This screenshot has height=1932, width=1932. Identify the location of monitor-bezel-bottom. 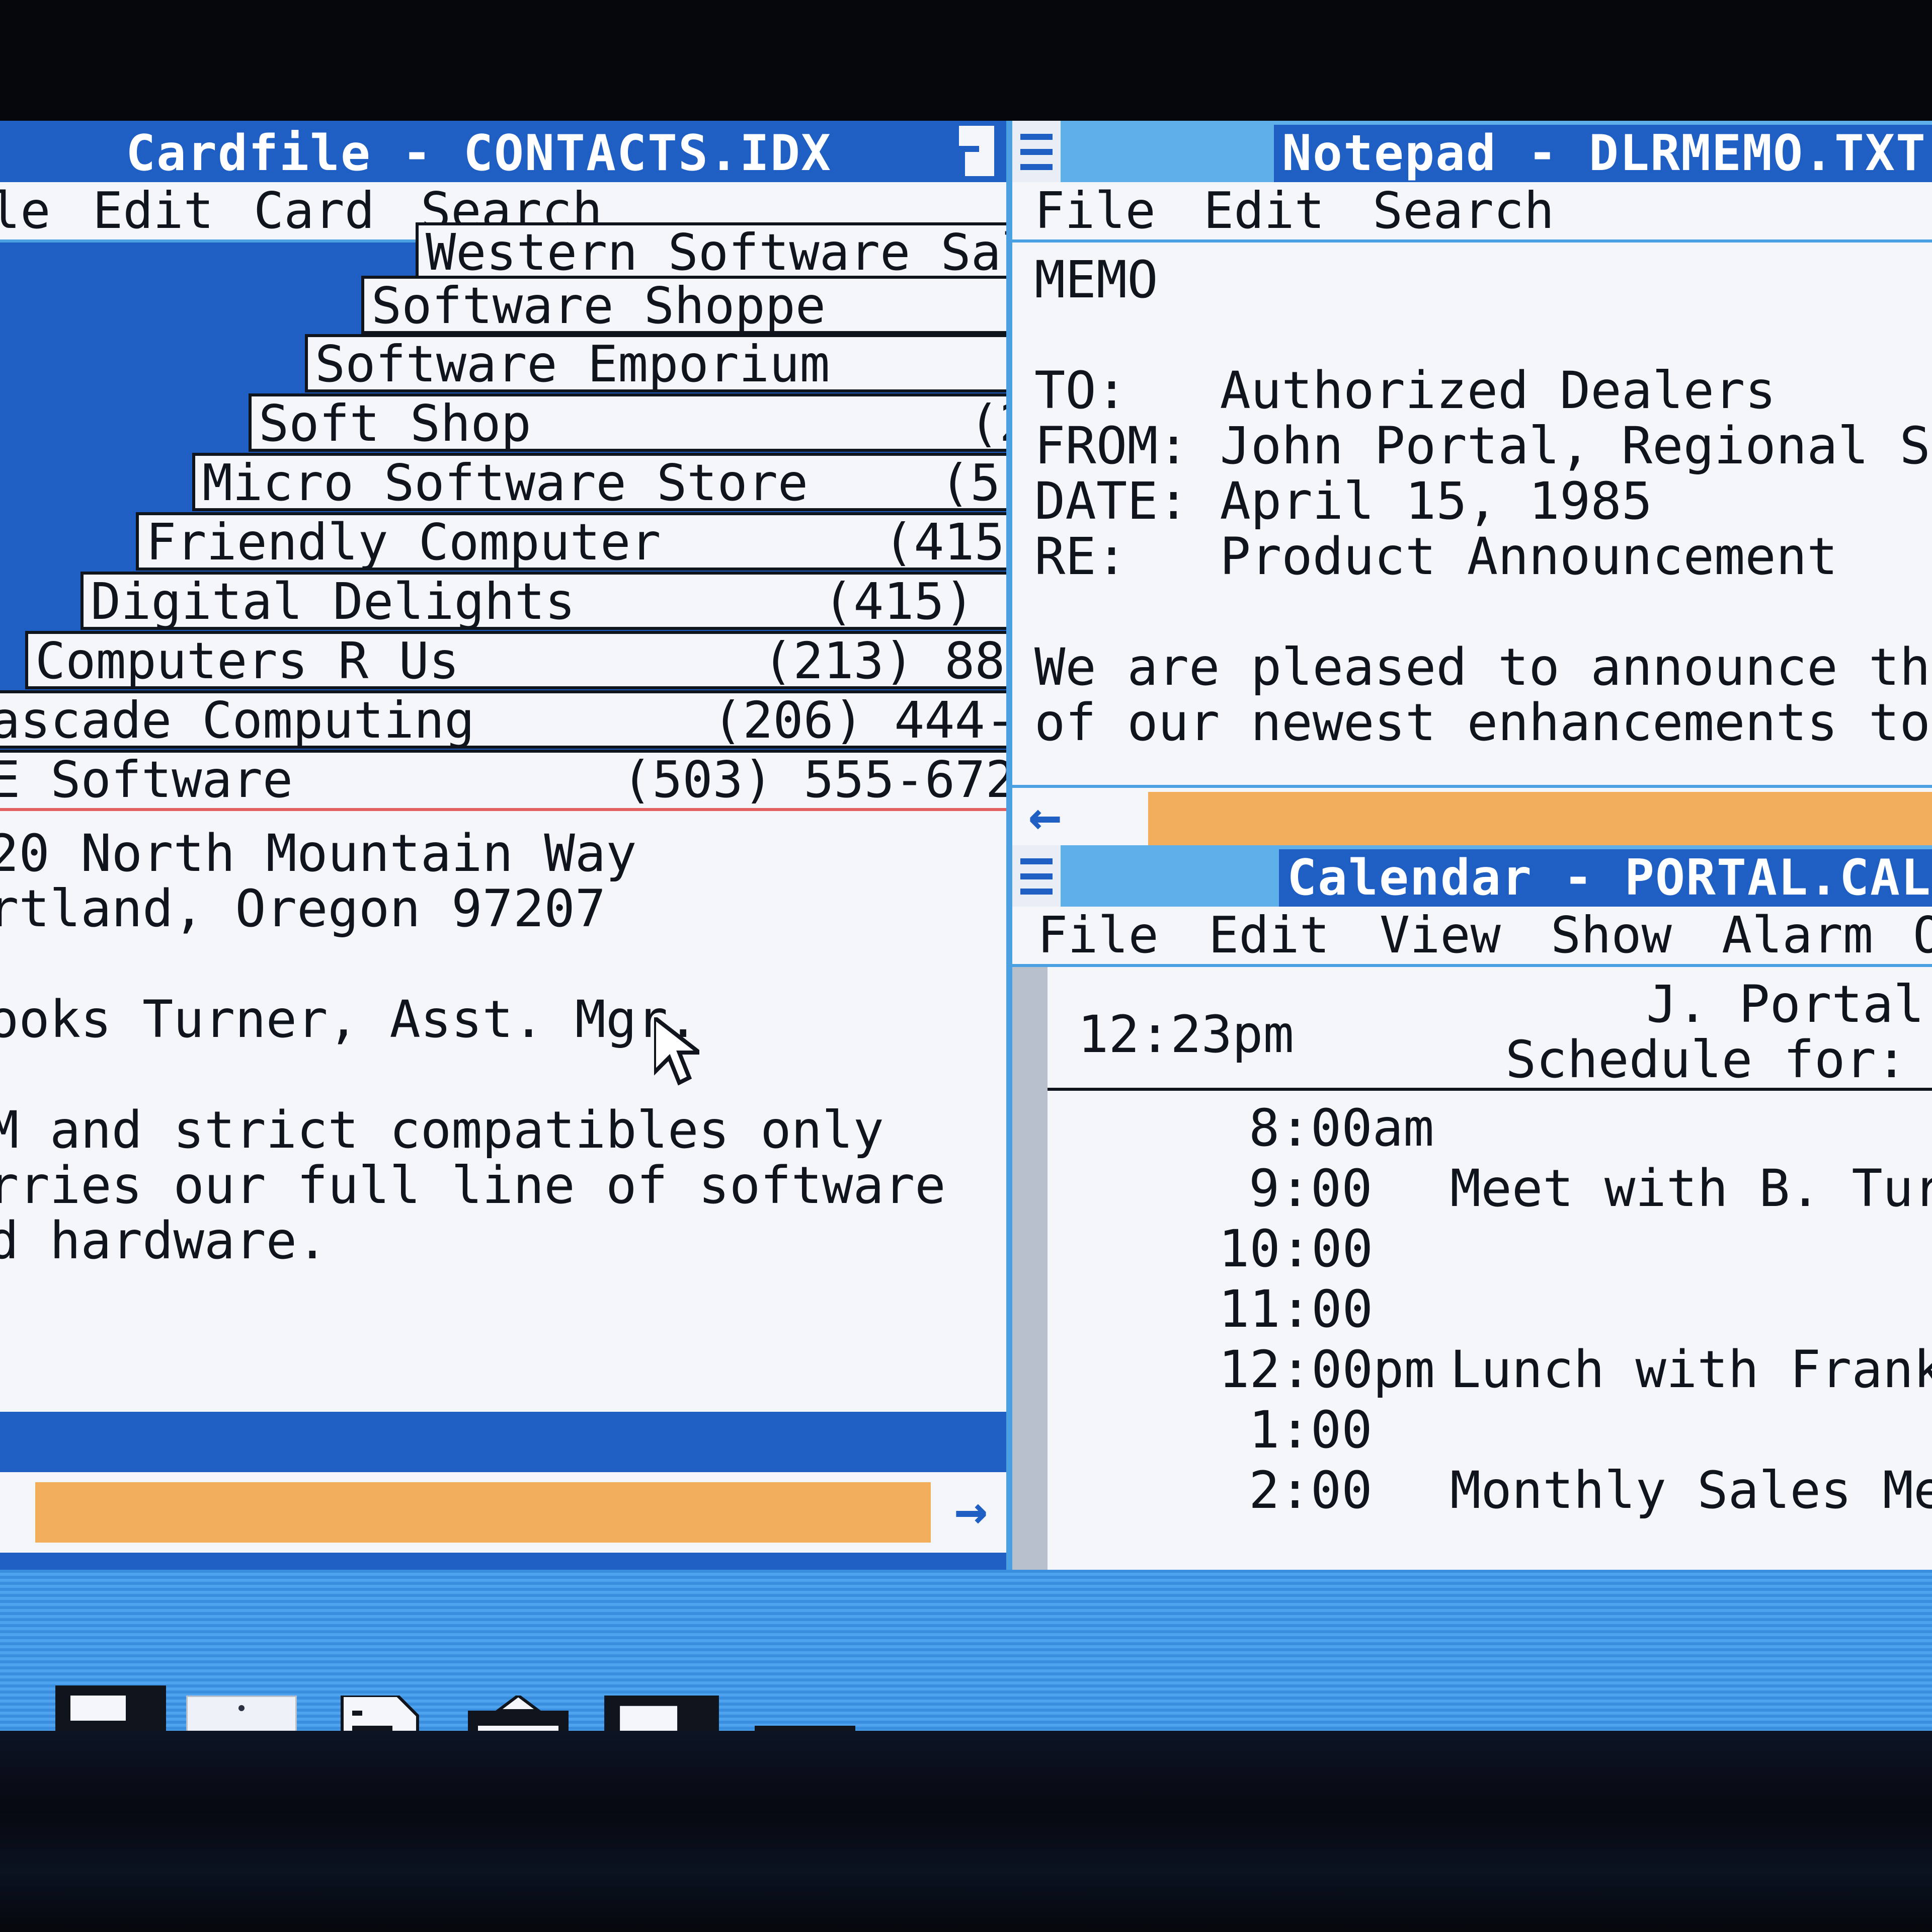
(966, 1832).